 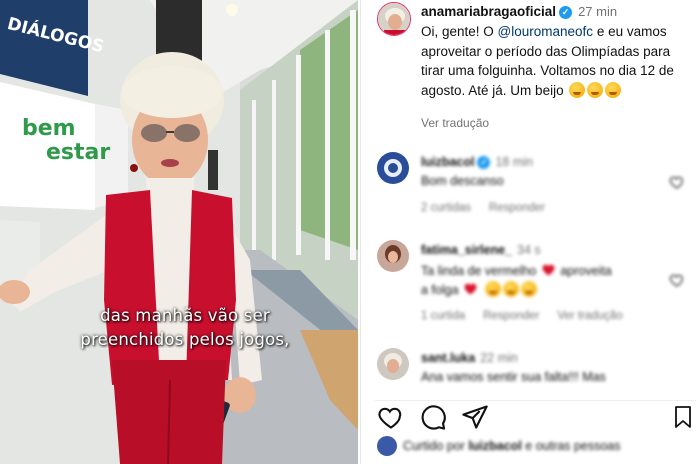 What do you see at coordinates (586, 271) in the screenshot?
I see `comment-text-part: aproveita` at bounding box center [586, 271].